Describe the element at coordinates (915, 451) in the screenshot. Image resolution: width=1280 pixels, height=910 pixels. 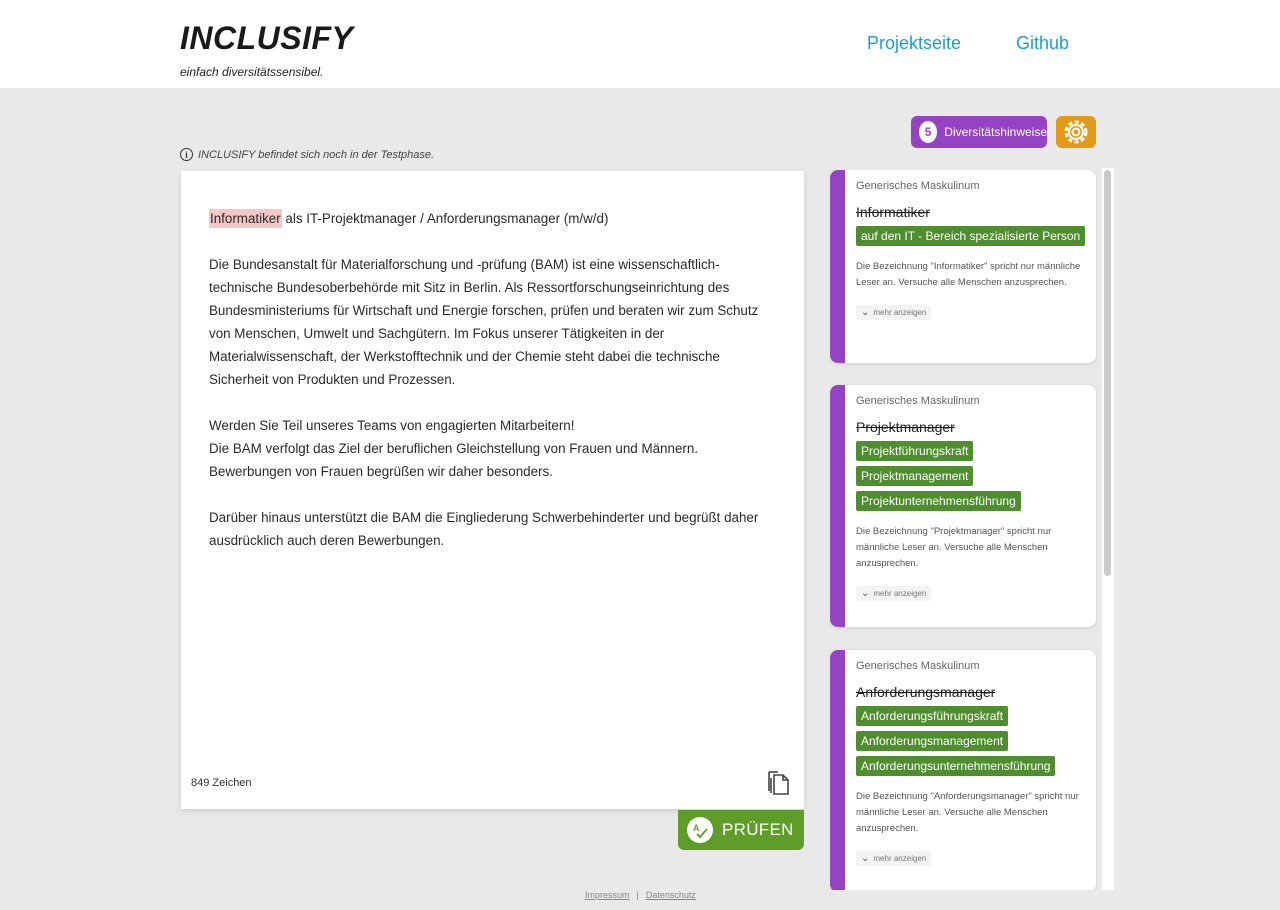
I see `suggestion-chip: Projektführungskraft` at that location.